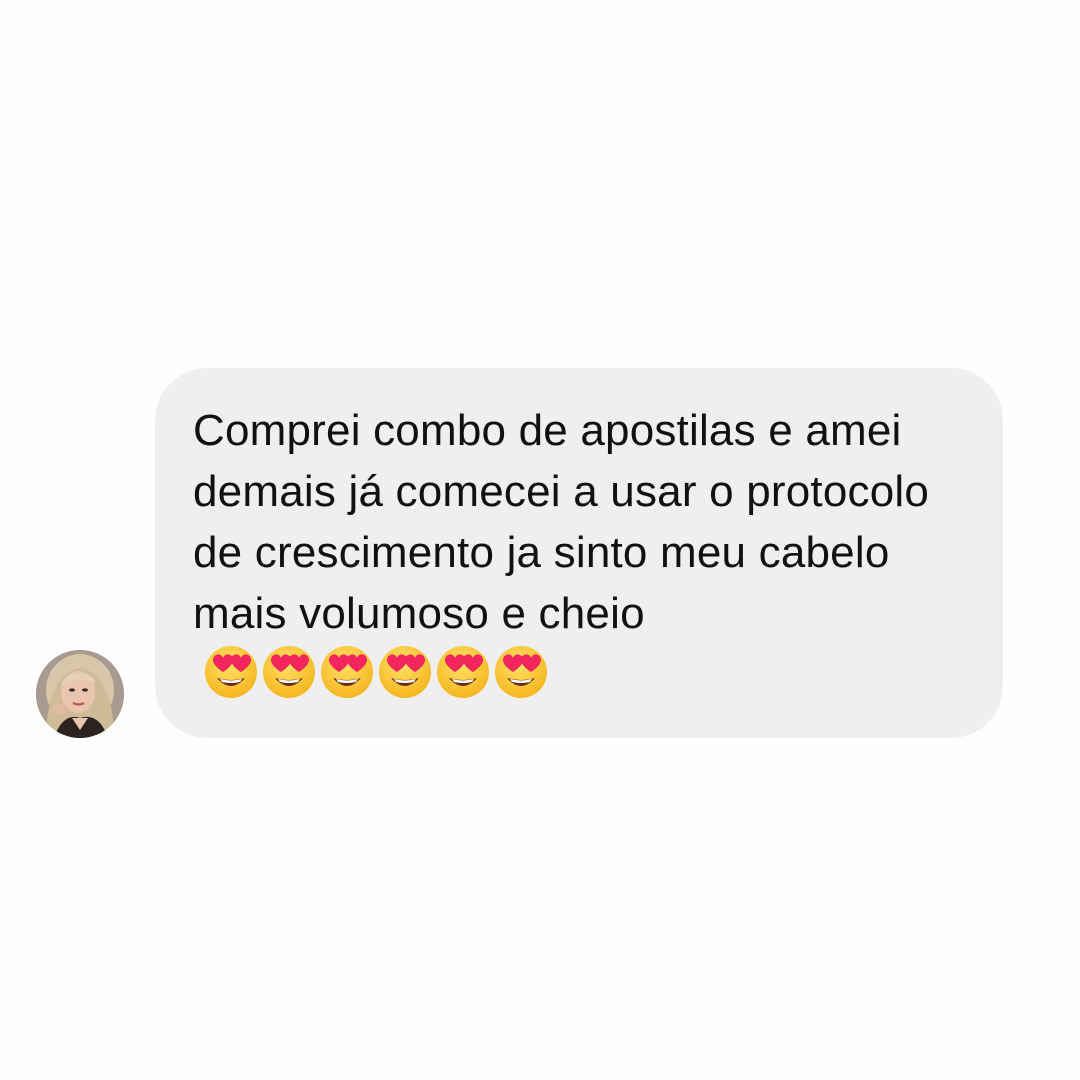  I want to click on emoji-row, so click(377, 680).